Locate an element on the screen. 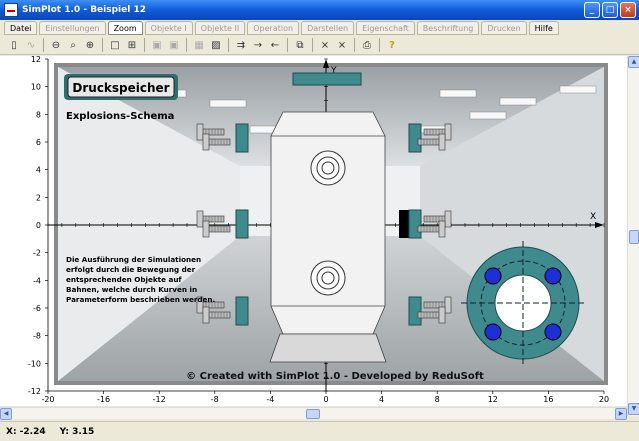 The image size is (639, 441). x-tick-label: -16 is located at coordinates (103, 399).